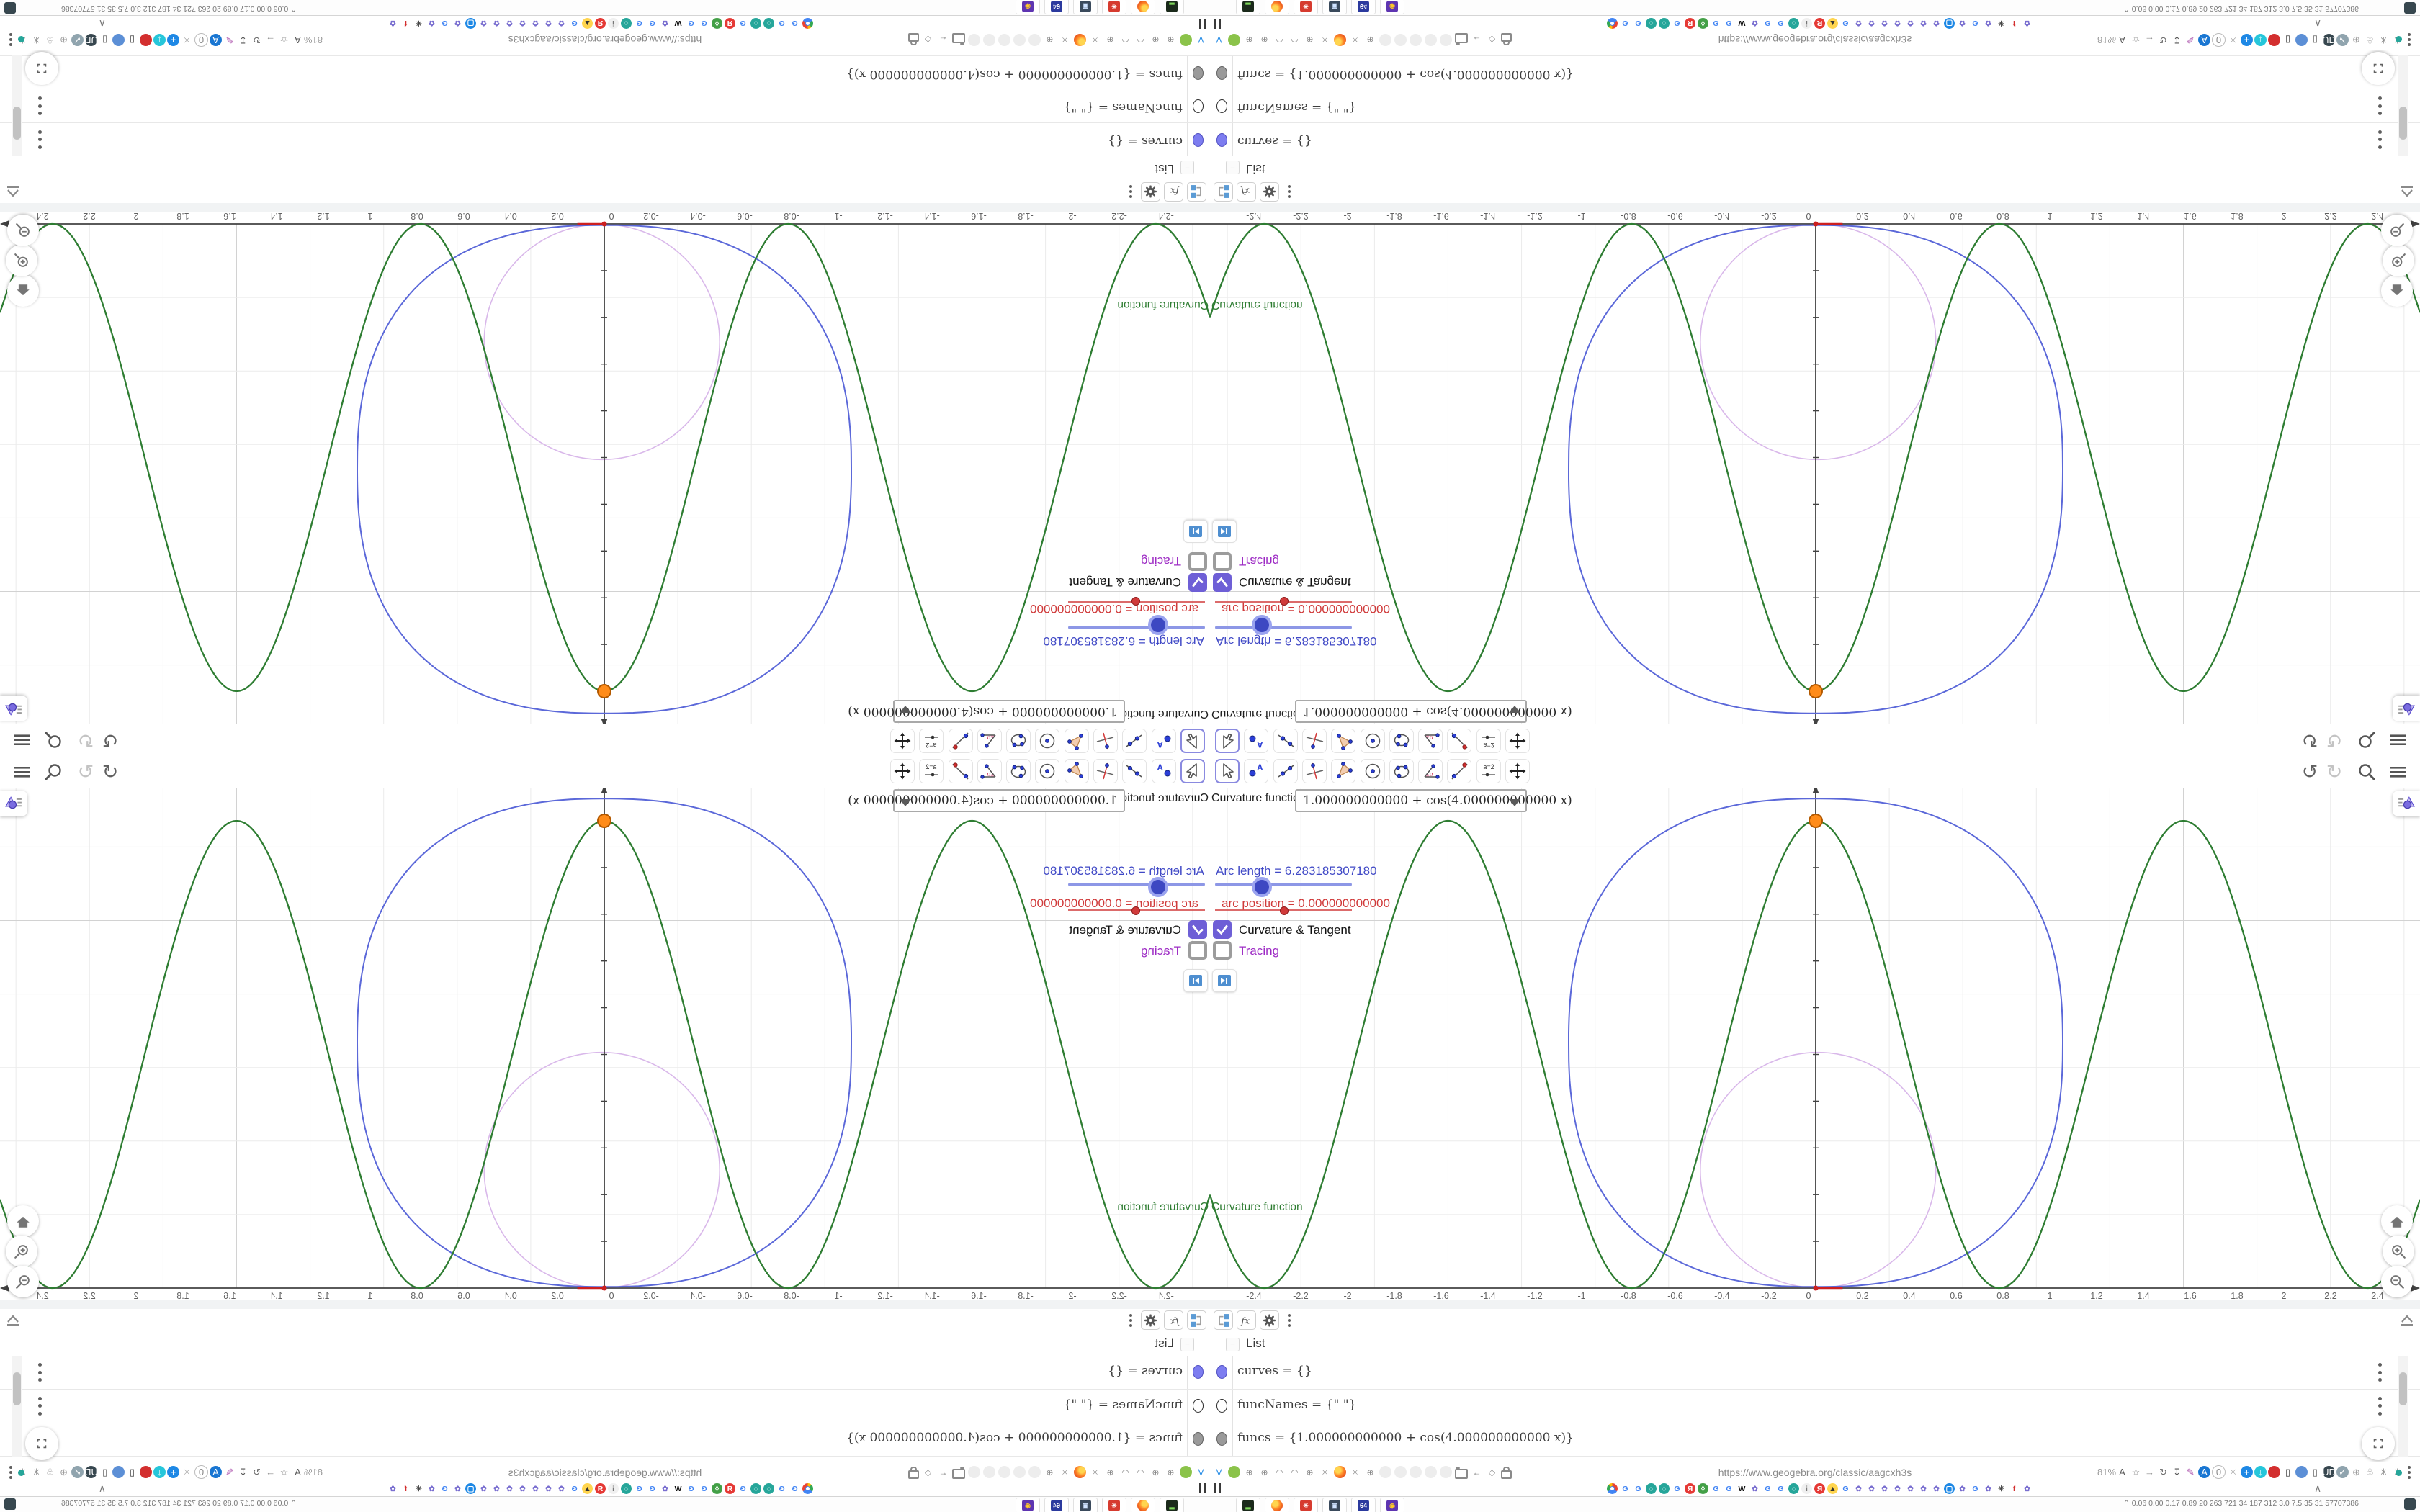  I want to click on row-more-options-icon, so click(2380, 1372).